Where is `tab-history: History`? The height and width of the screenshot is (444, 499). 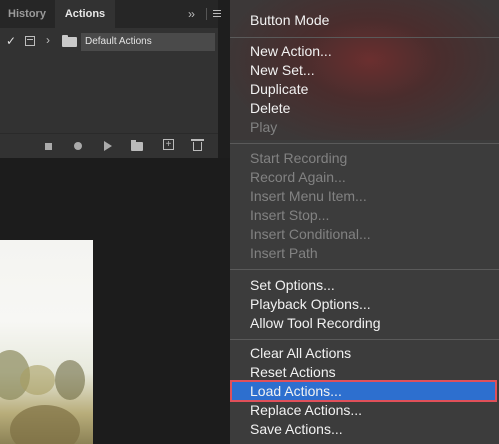 tab-history: History is located at coordinates (27, 14).